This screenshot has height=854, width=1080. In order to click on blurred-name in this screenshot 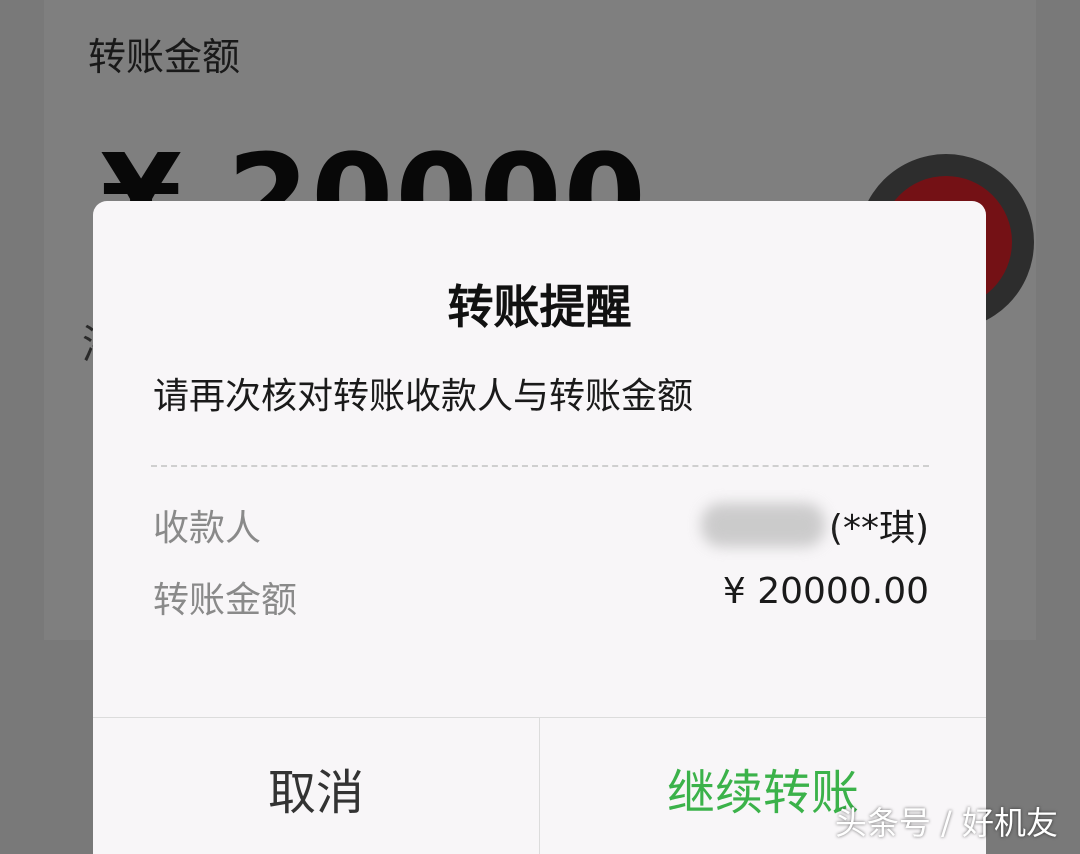, I will do `click(762, 525)`.